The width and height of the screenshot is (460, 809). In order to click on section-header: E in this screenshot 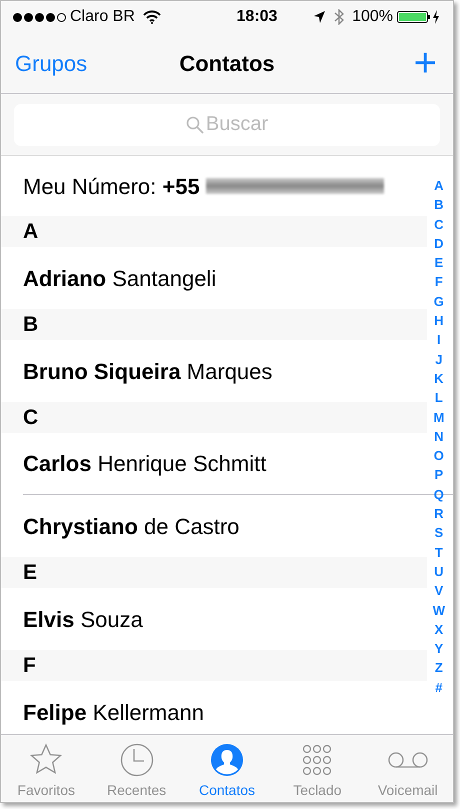, I will do `click(214, 572)`.